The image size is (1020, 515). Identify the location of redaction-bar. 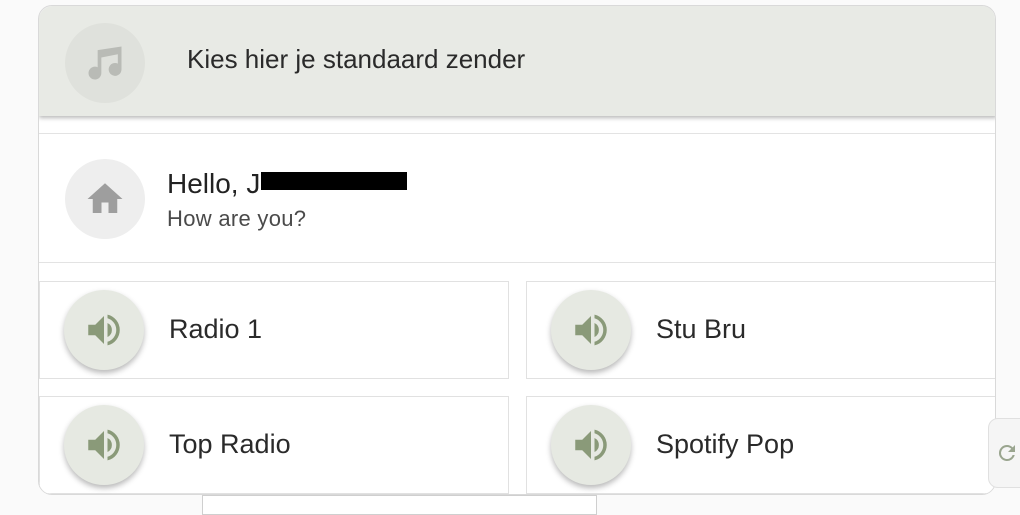
(334, 181).